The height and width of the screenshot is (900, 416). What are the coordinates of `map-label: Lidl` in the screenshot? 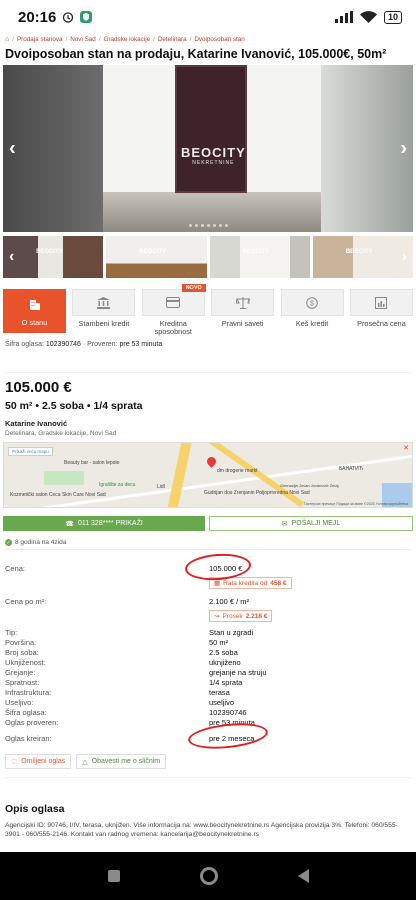 It's located at (161, 487).